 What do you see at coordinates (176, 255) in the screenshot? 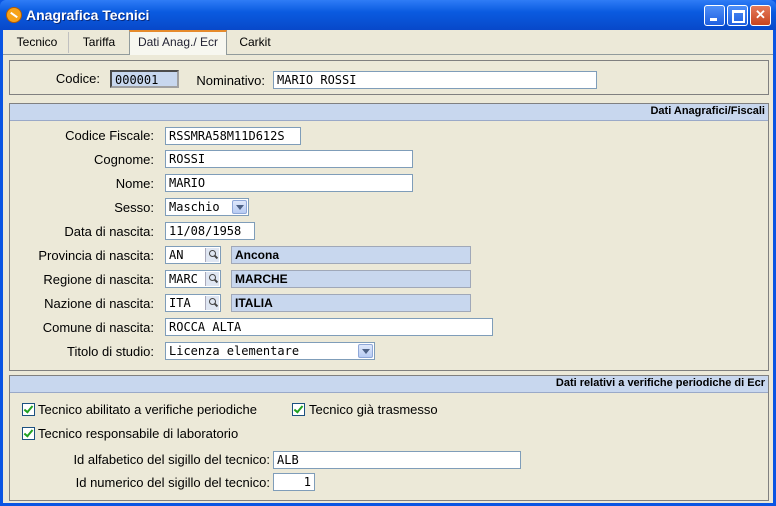
I see `provincia-code: AN` at bounding box center [176, 255].